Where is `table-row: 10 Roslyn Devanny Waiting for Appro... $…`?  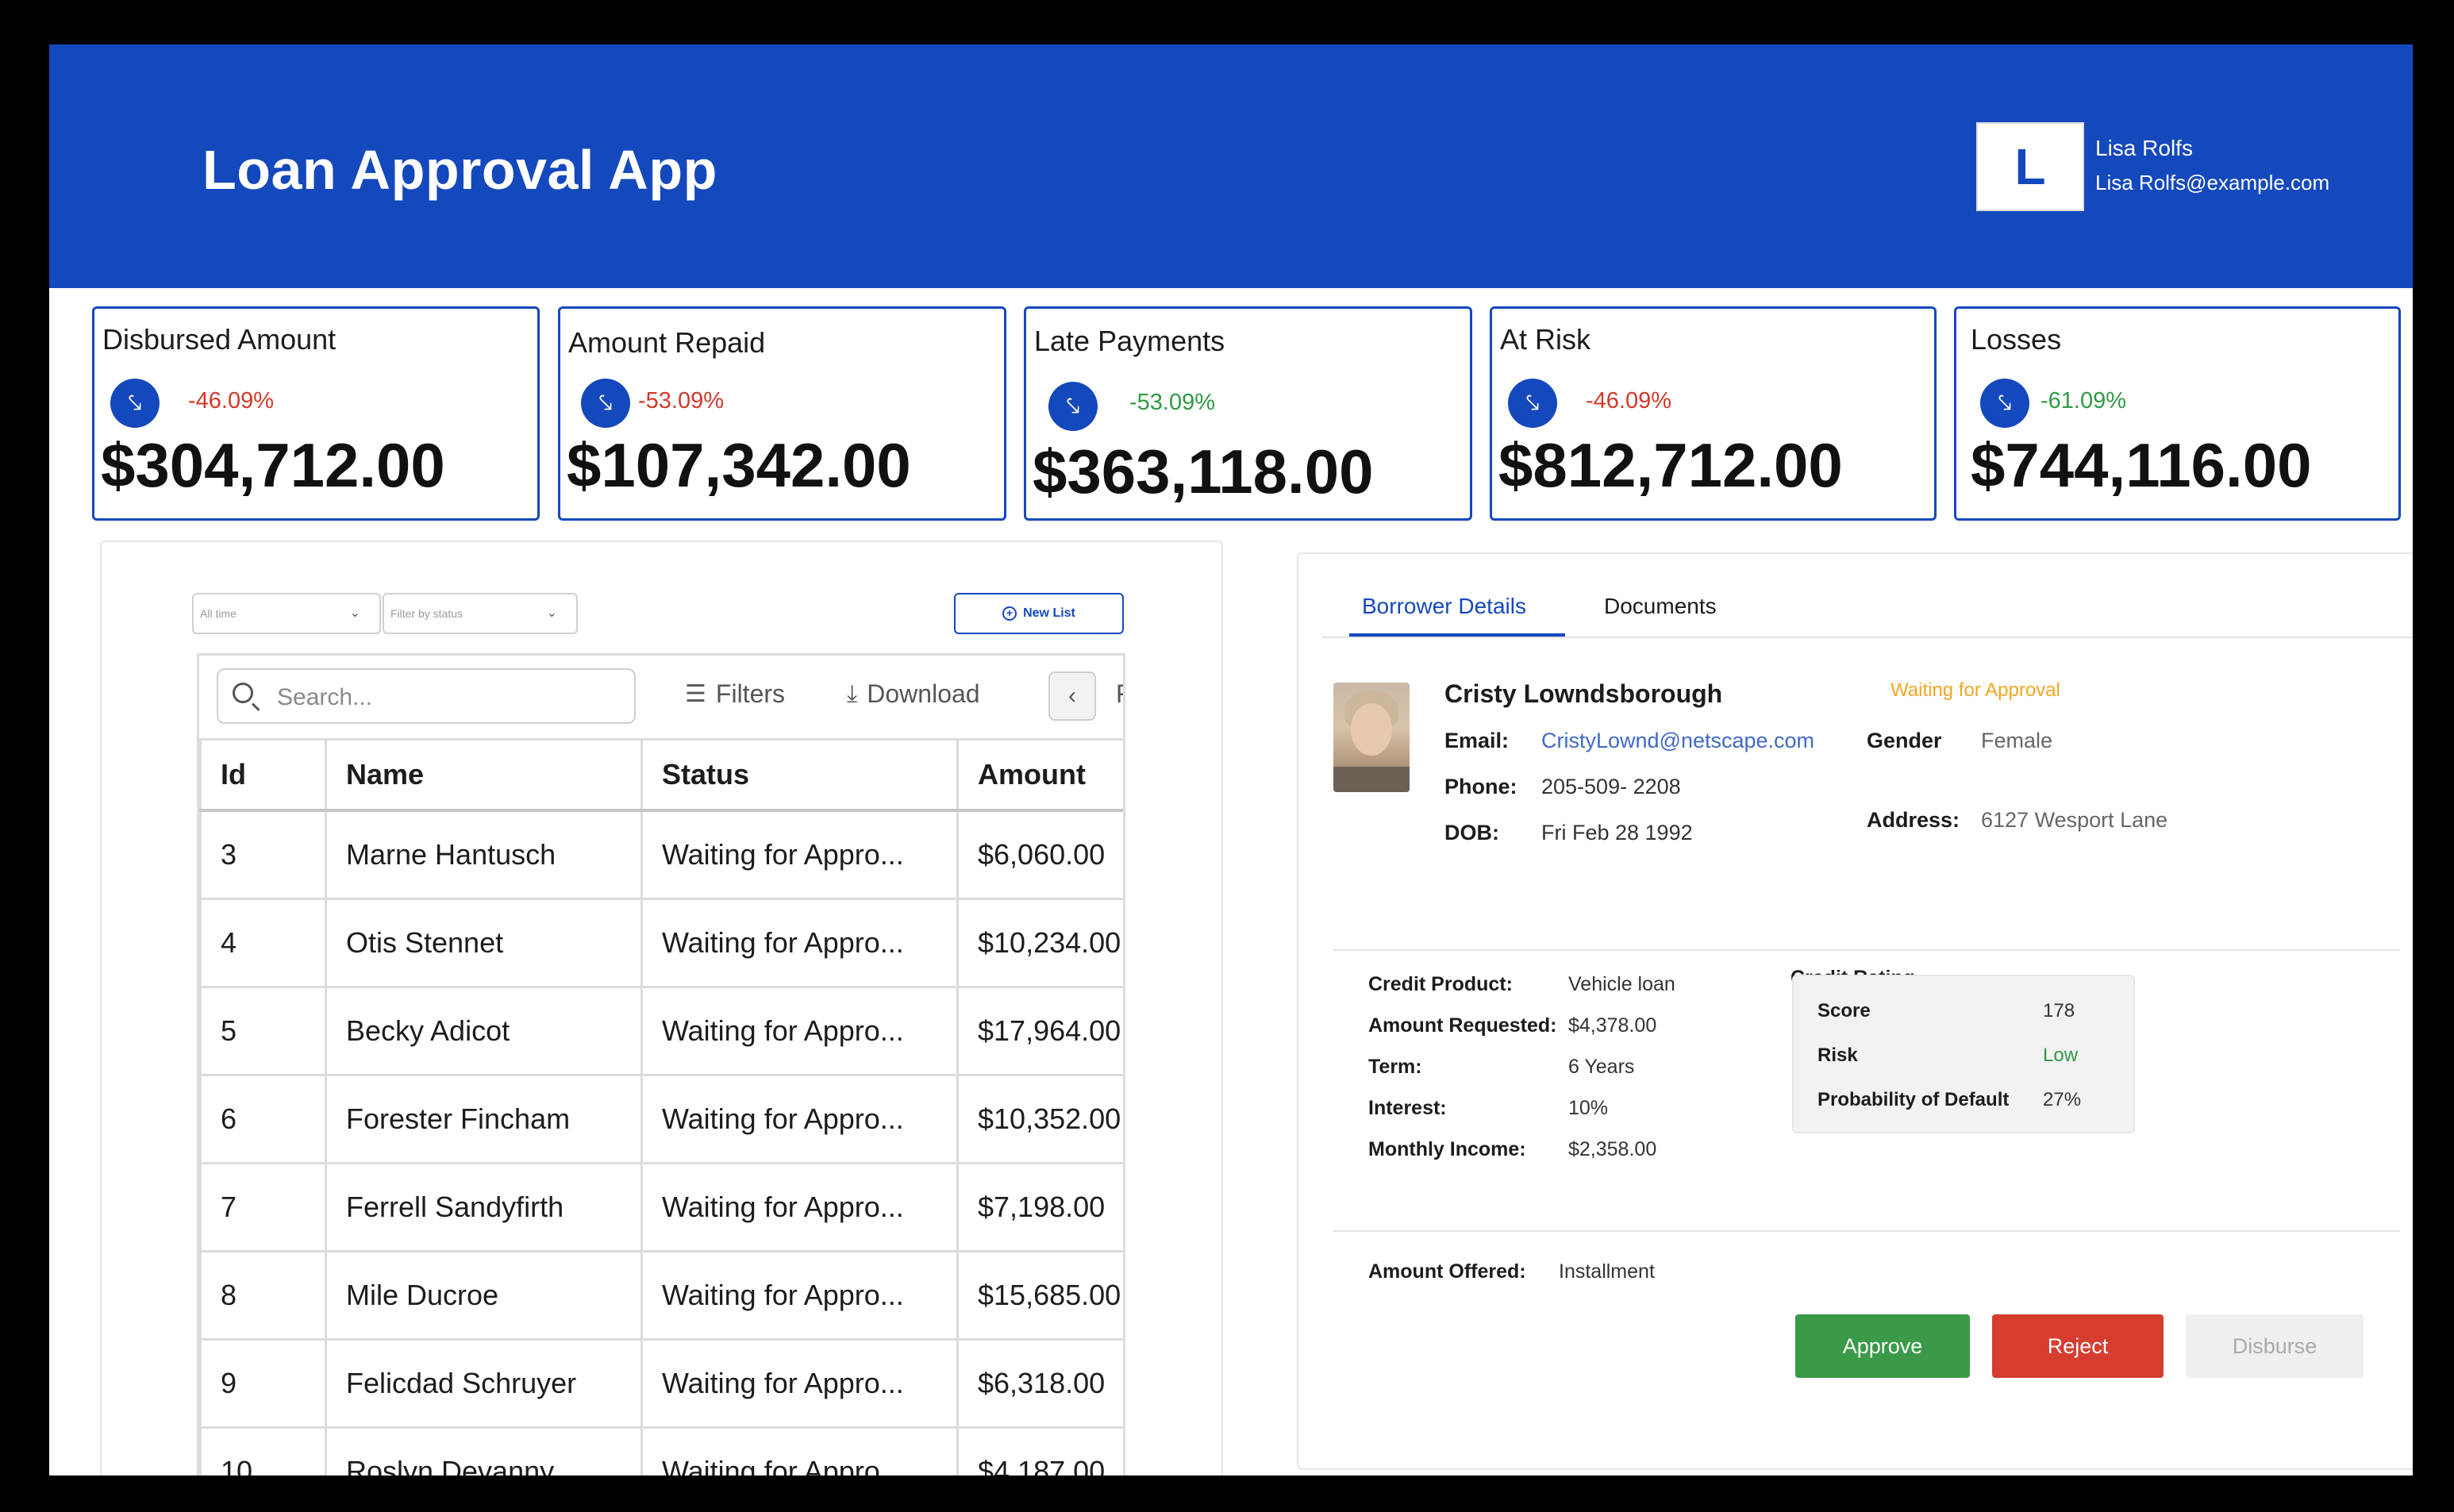
table-row: 10 Roslyn Devanny Waiting for Appro... $… is located at coordinates (661, 1450).